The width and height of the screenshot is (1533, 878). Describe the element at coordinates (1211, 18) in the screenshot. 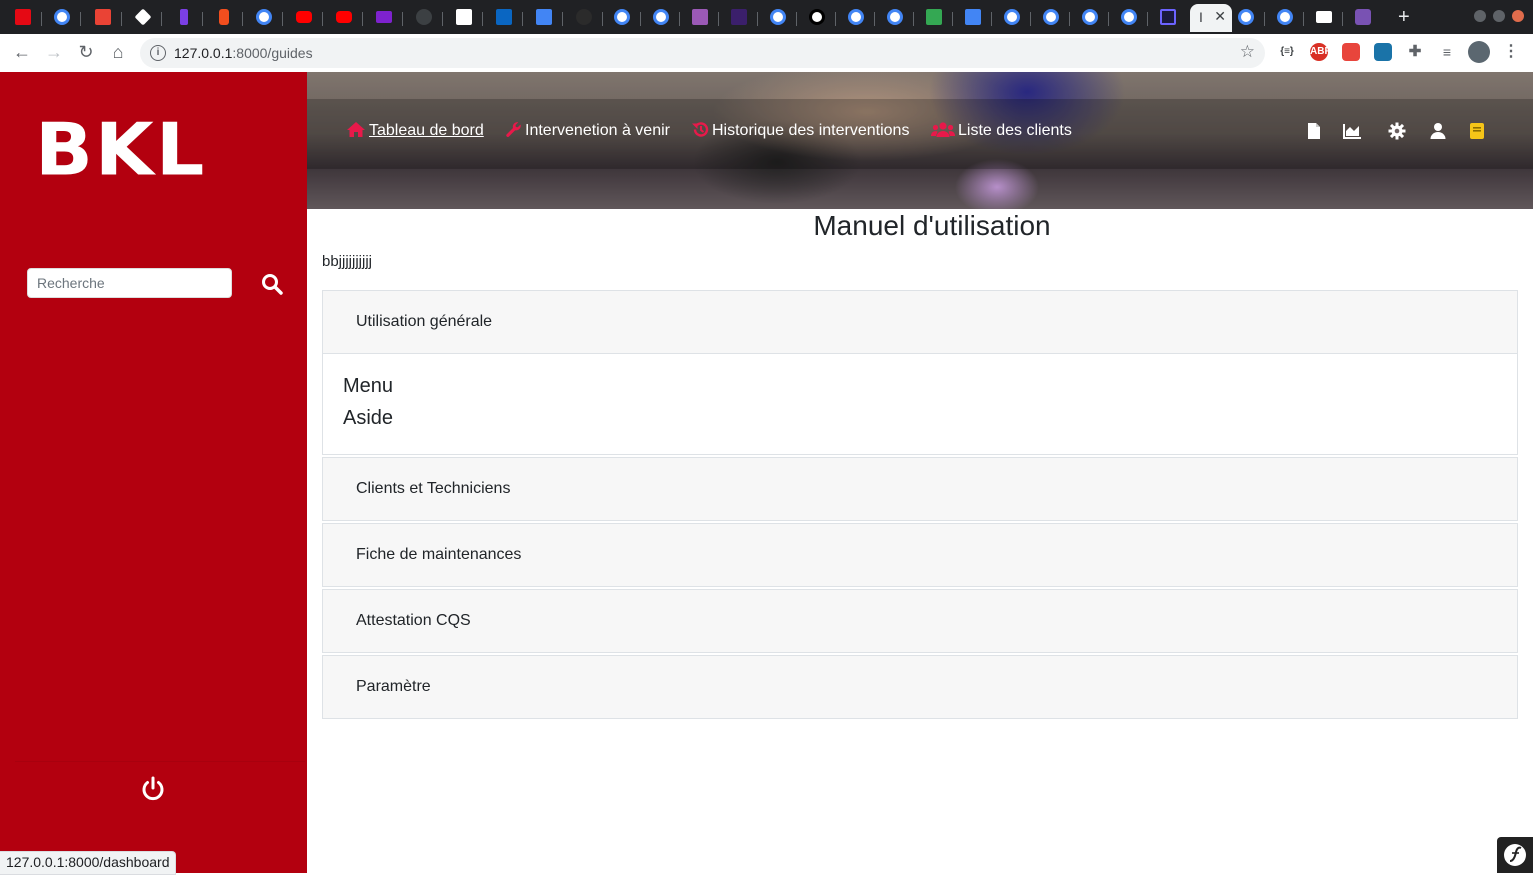

I see `browser-tab-active: I ✕` at that location.